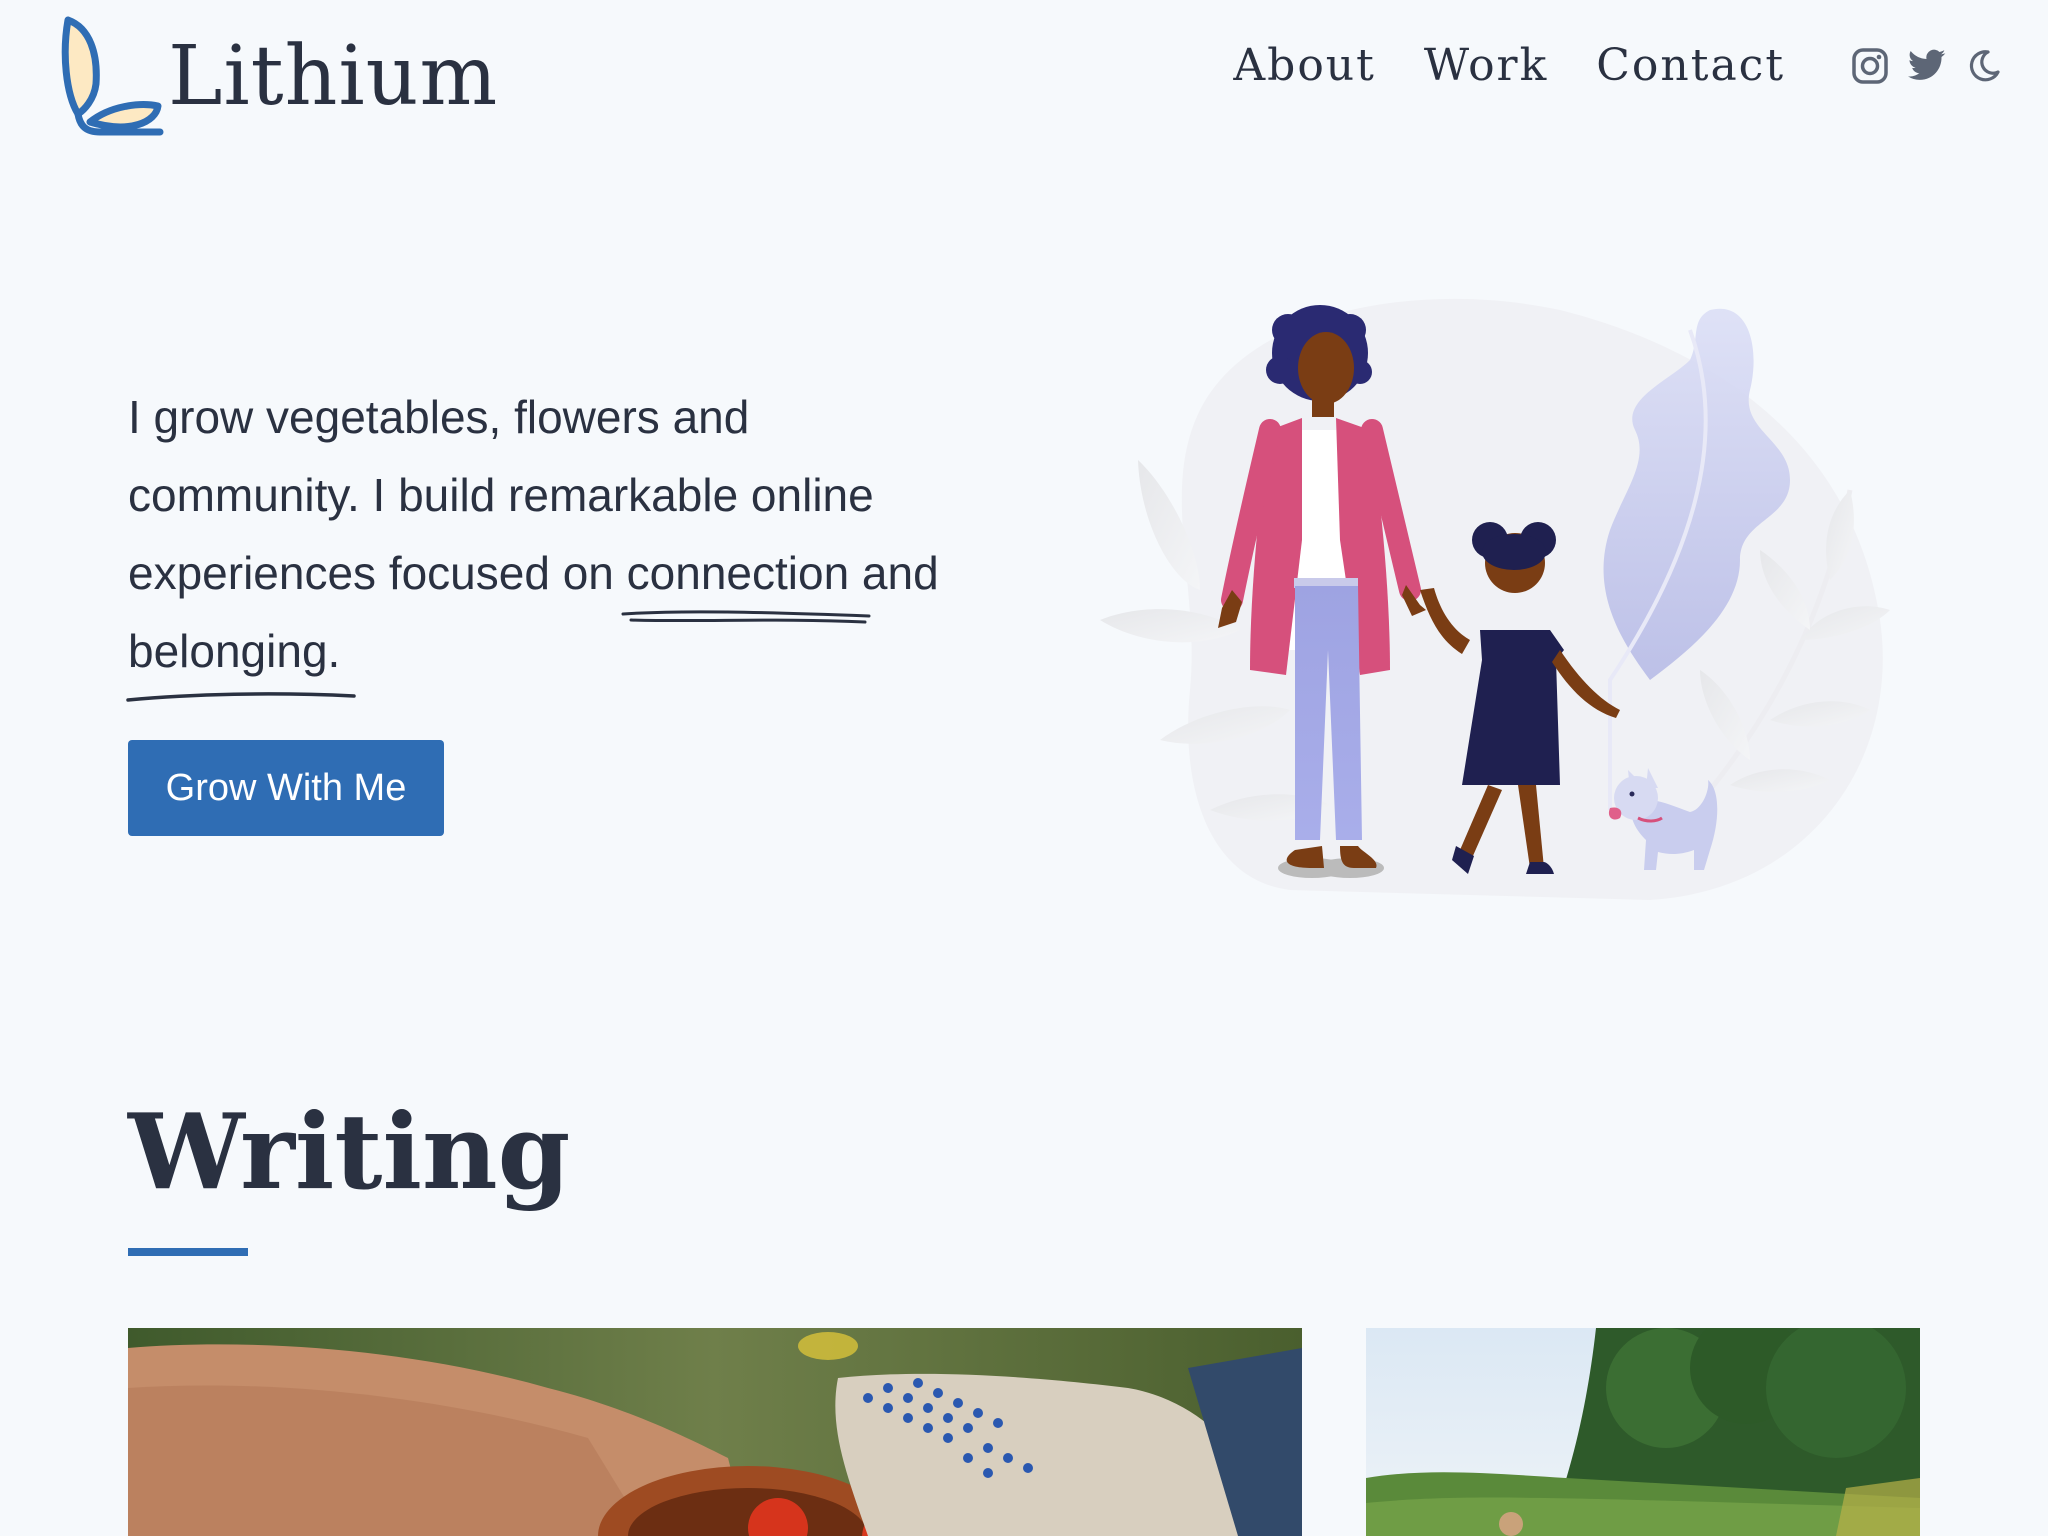 This screenshot has width=2048, height=1536. Describe the element at coordinates (1690, 65) in the screenshot. I see `nav-contact: Contact` at that location.